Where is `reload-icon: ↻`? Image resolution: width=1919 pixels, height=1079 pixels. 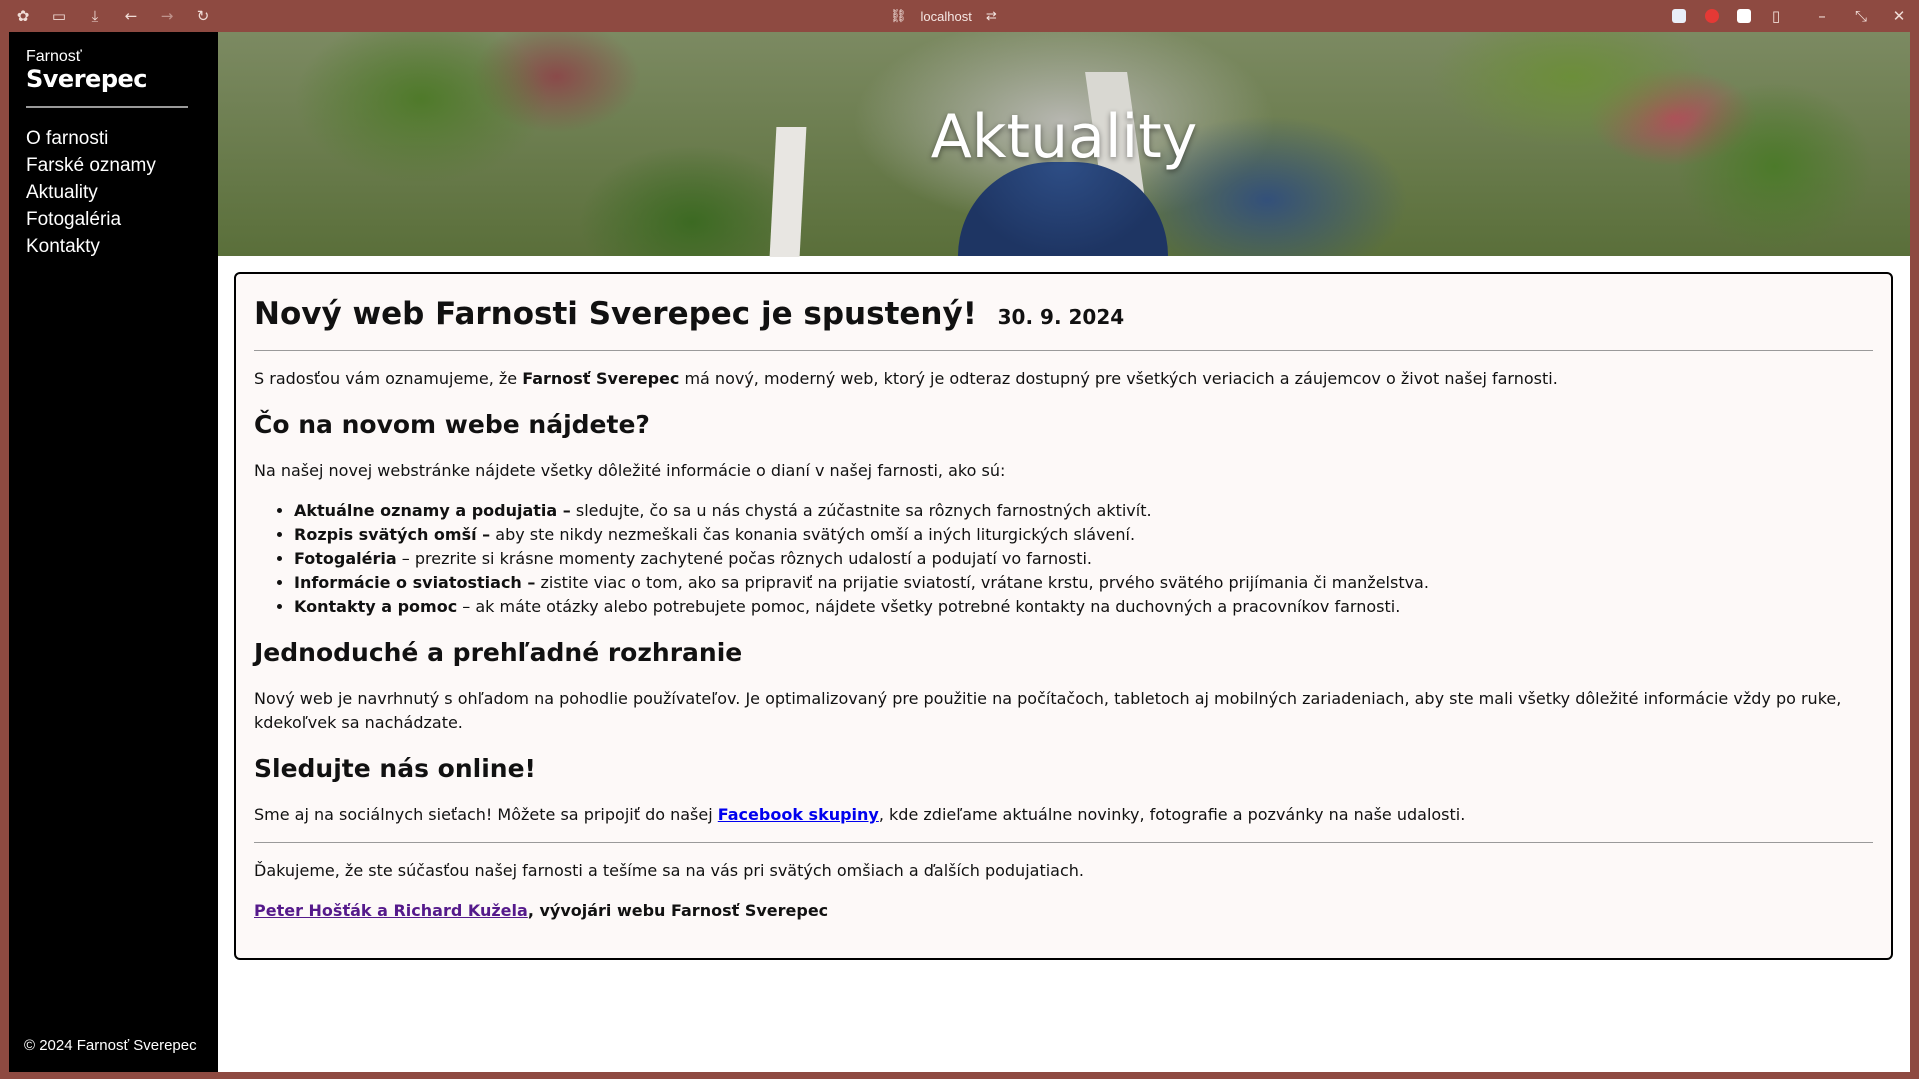 reload-icon: ↻ is located at coordinates (203, 16).